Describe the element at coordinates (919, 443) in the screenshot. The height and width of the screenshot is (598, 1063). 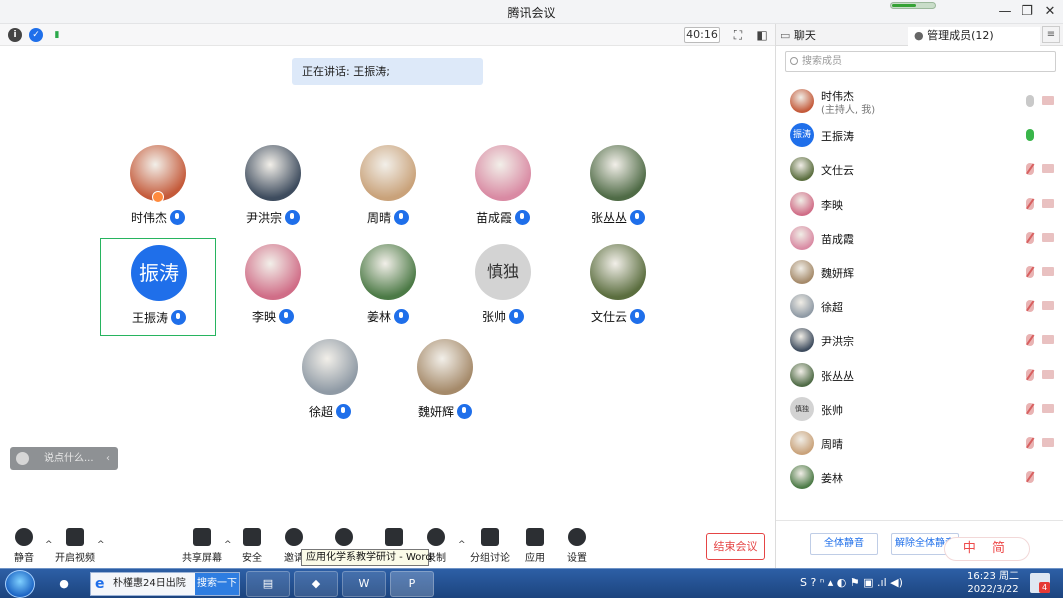
I see `member-row: 周晴` at that location.